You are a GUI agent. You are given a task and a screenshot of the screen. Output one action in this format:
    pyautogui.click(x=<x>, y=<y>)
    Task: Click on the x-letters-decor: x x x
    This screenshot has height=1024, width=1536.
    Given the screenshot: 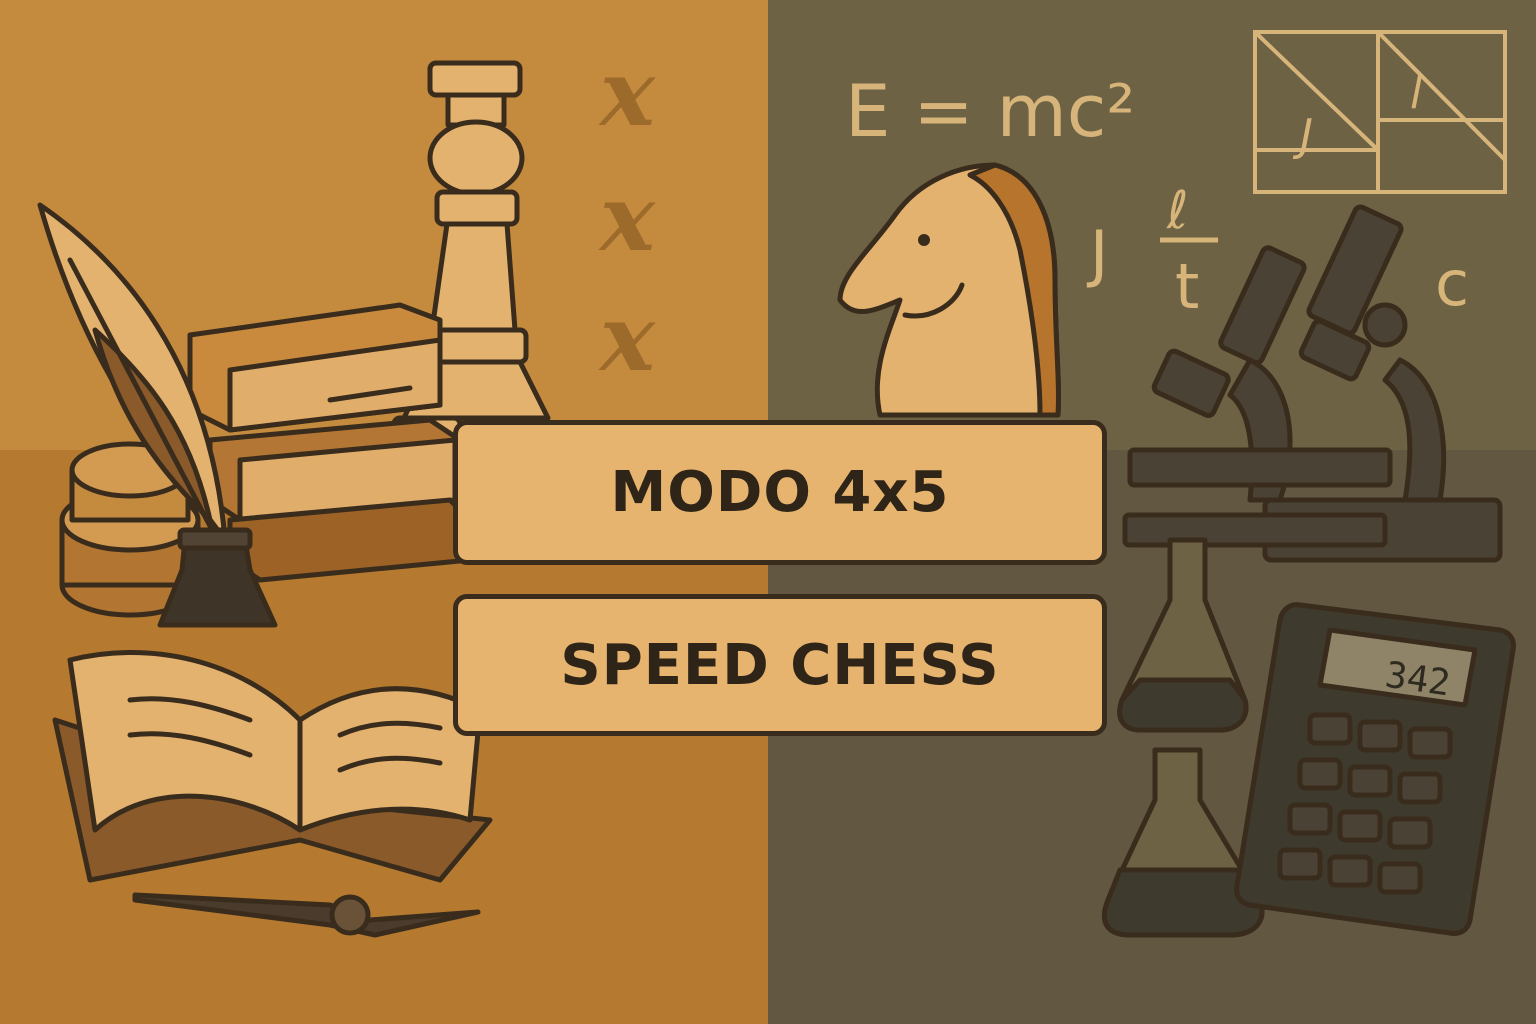 What is the action you would take?
    pyautogui.click(x=627, y=215)
    